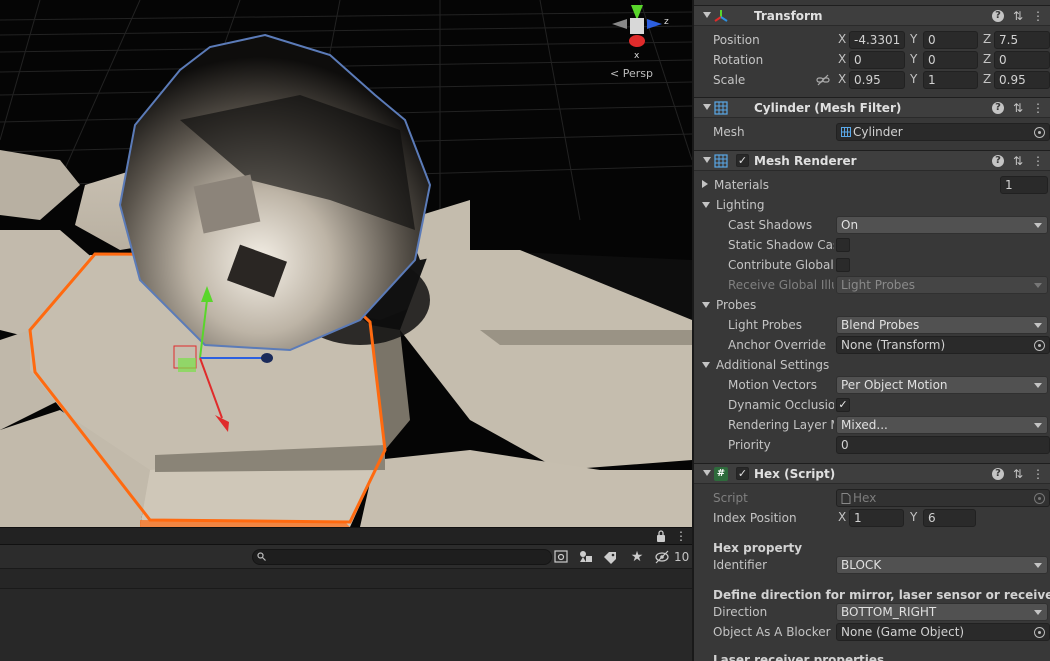 Image resolution: width=1050 pixels, height=661 pixels. What do you see at coordinates (561, 557) in the screenshot?
I see `search-by-type-icon` at bounding box center [561, 557].